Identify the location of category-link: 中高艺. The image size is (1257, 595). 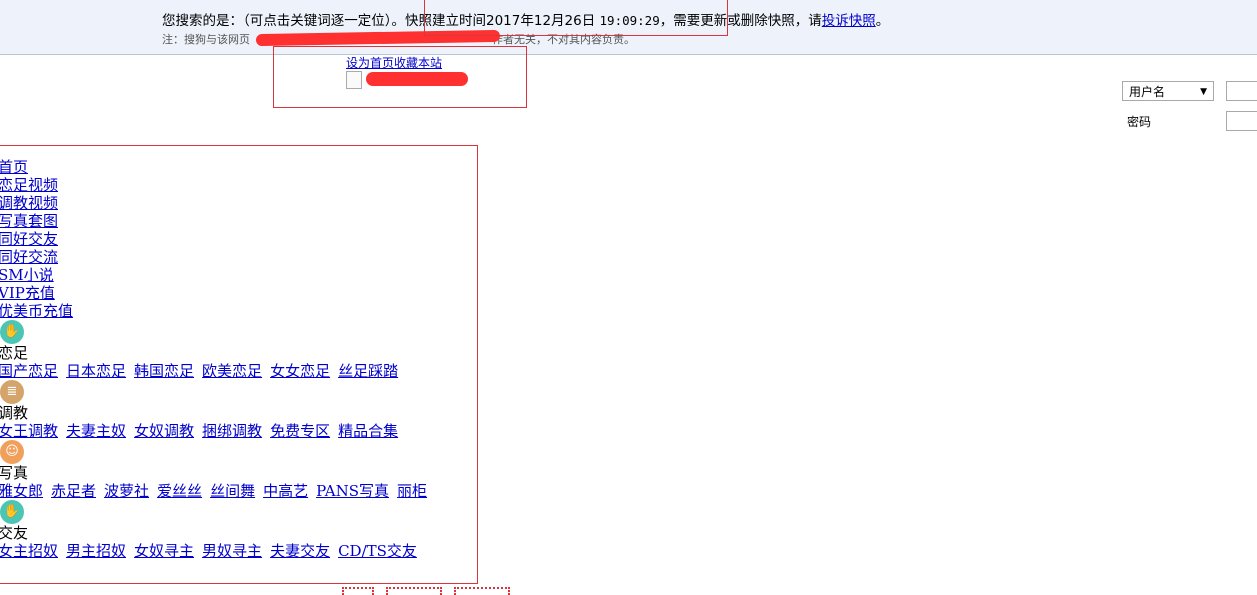
(285, 491).